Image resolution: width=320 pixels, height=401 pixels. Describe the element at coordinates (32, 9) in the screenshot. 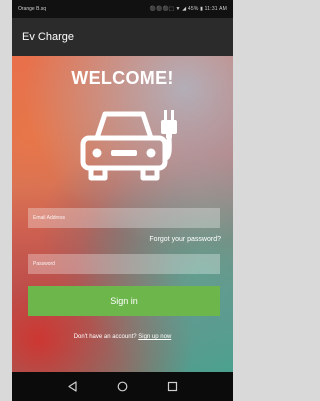

I see `carrier-name: Orange B.sq` at that location.